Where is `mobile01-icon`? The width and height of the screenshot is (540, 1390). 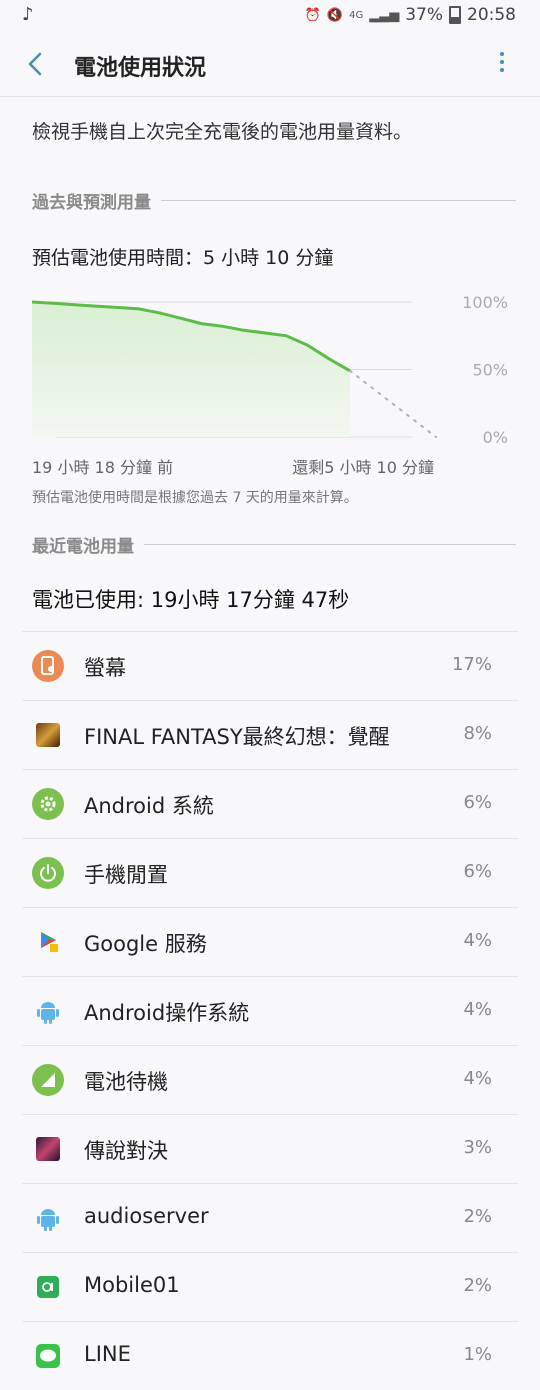
mobile01-icon is located at coordinates (48, 1287).